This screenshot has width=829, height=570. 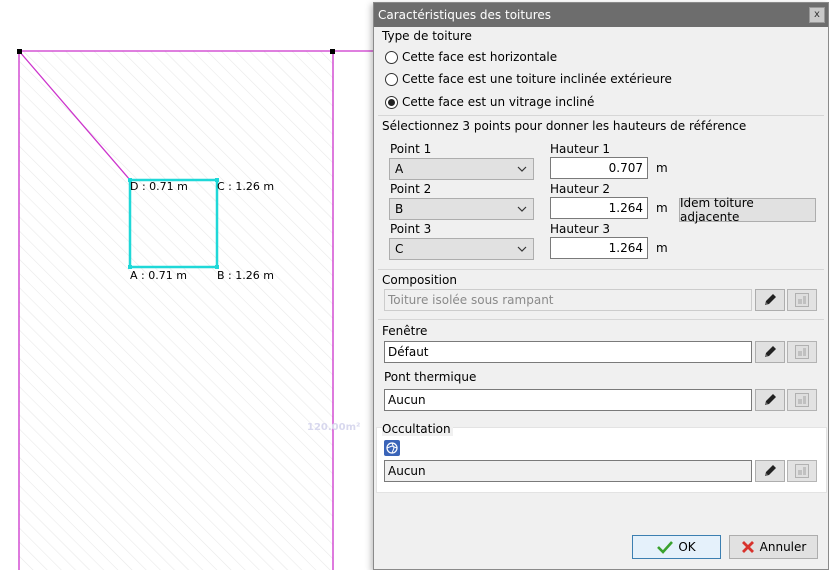 I want to click on area-label: 120.00m², so click(x=334, y=427).